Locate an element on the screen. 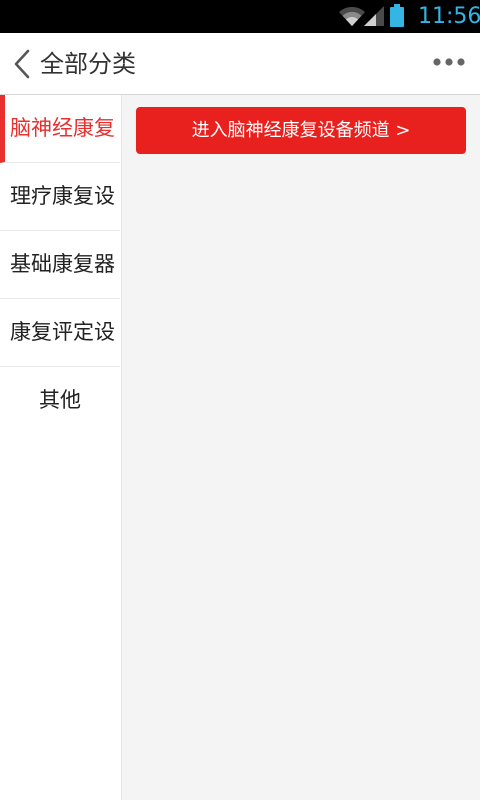  sidebar-item-label: 康复评定设 is located at coordinates (62, 332).